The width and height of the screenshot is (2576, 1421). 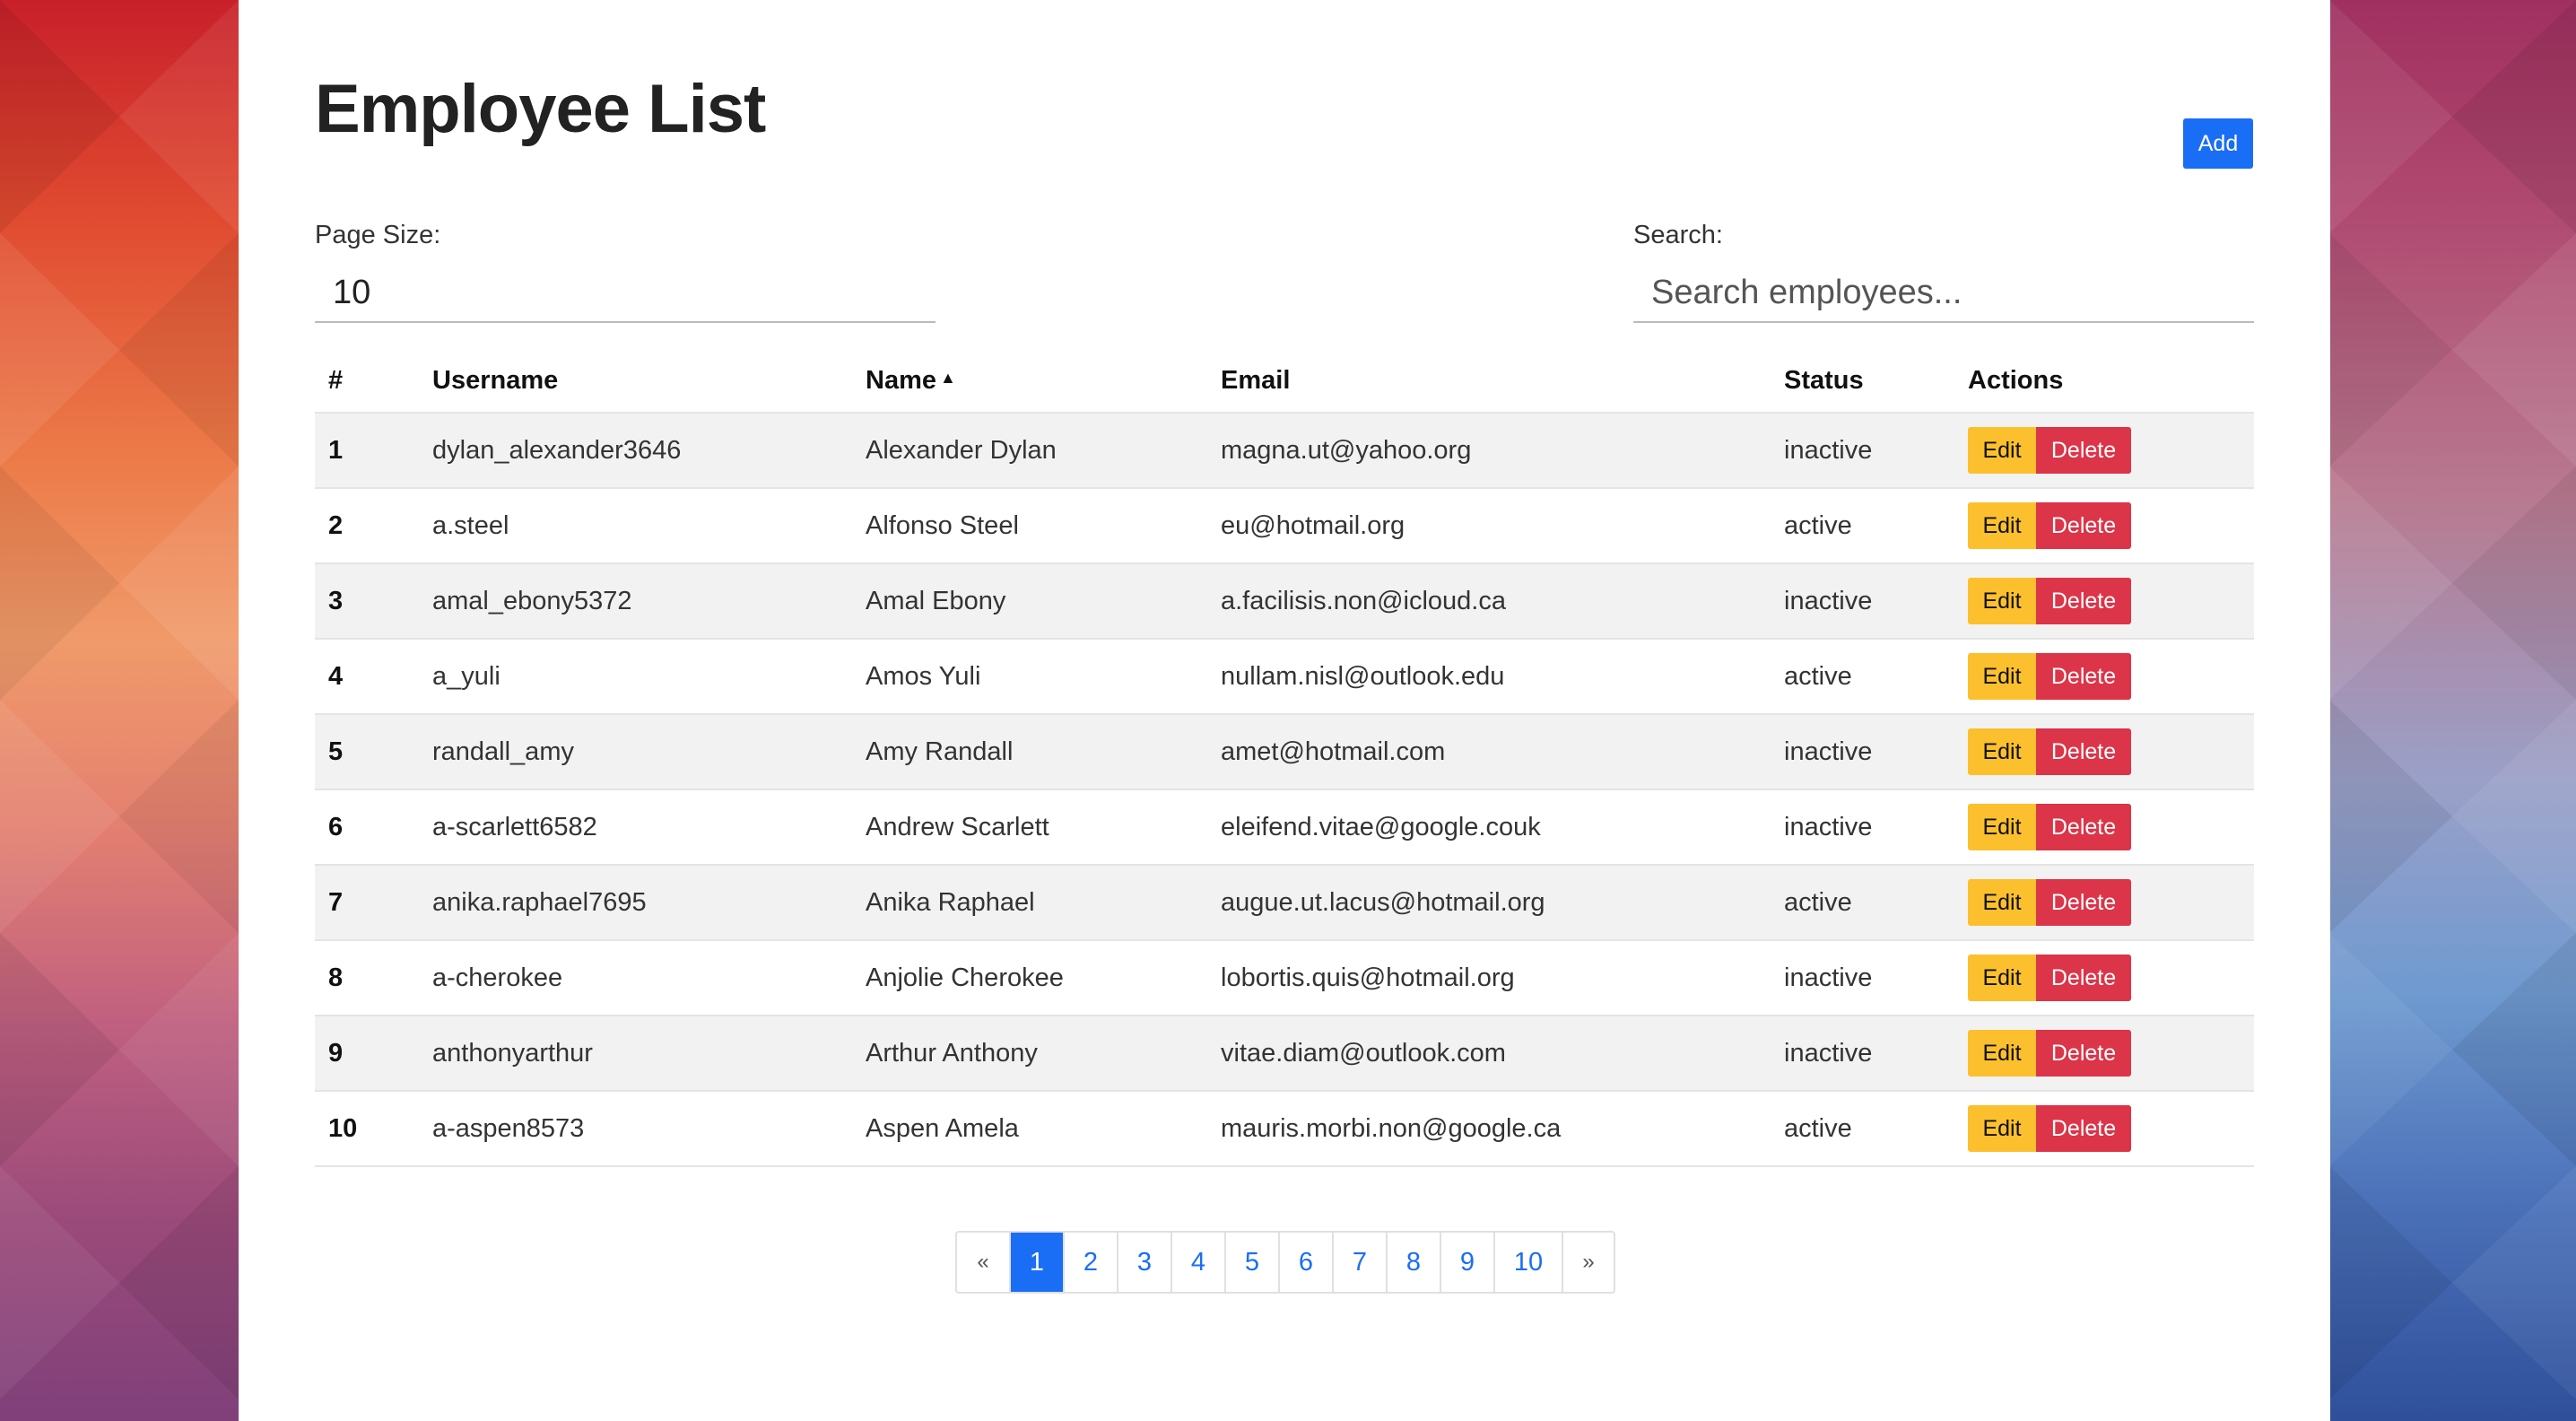 I want to click on row-num: 2, so click(x=367, y=525).